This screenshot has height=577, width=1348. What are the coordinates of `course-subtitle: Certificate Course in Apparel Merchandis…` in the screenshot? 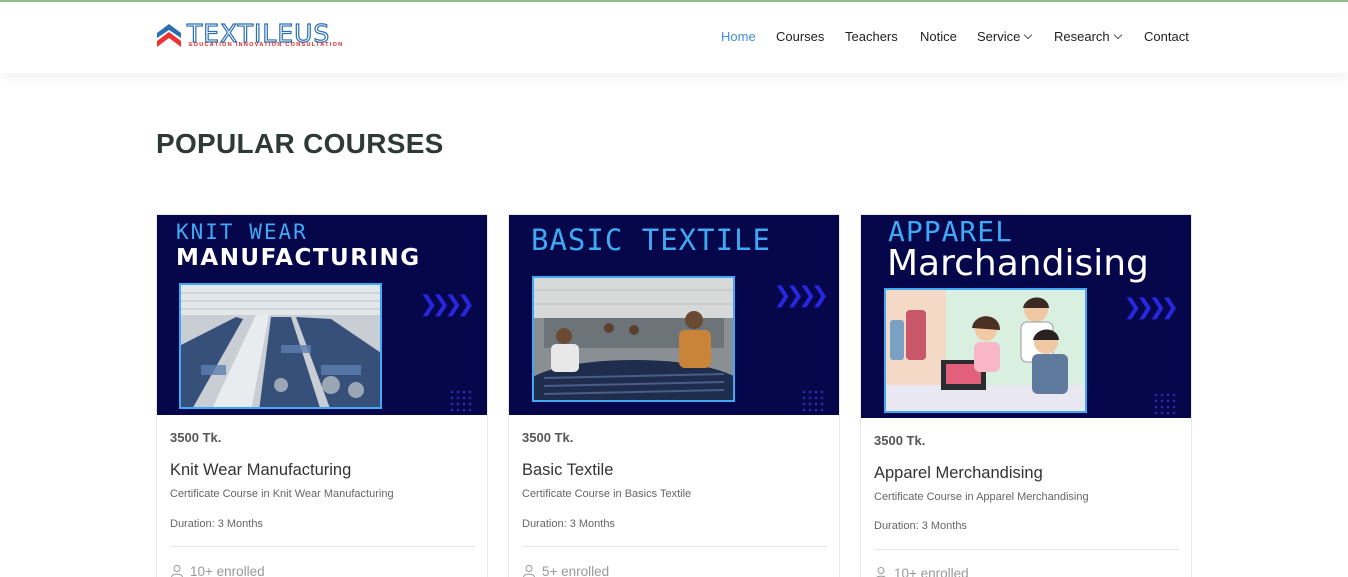 It's located at (981, 497).